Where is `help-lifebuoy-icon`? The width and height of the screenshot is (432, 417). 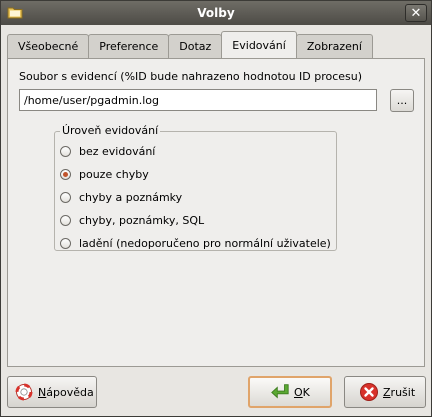 help-lifebuoy-icon is located at coordinates (24, 392).